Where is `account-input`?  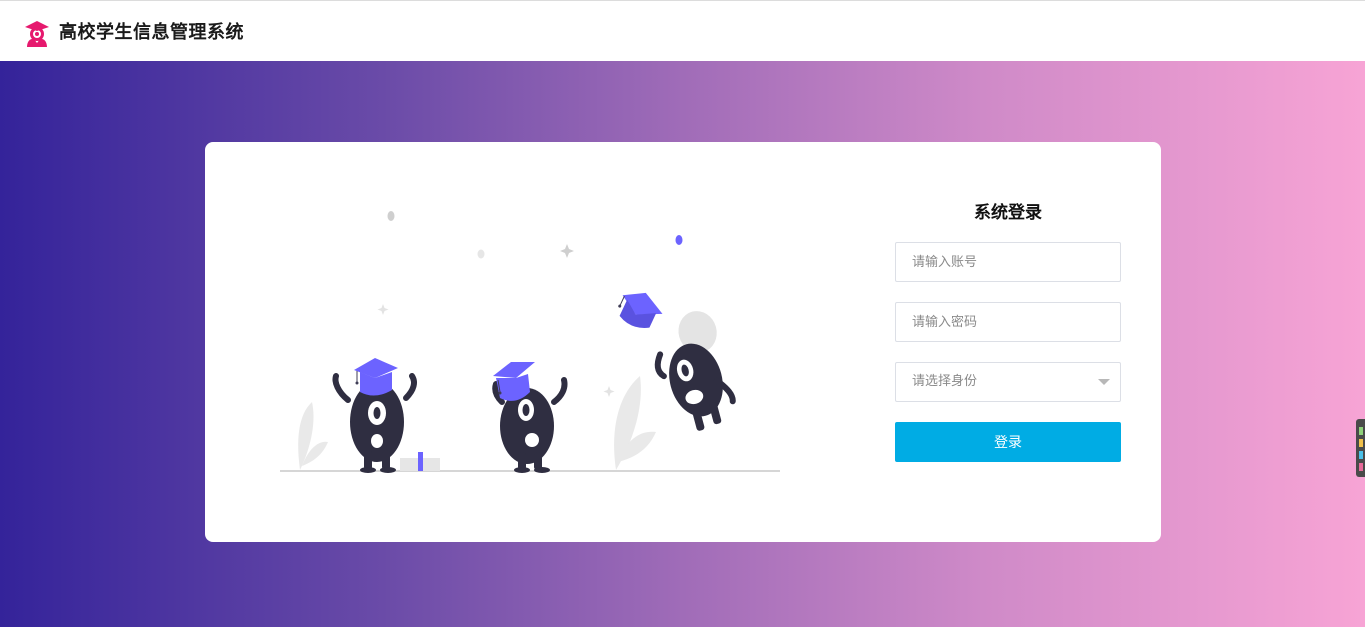 account-input is located at coordinates (1008, 262).